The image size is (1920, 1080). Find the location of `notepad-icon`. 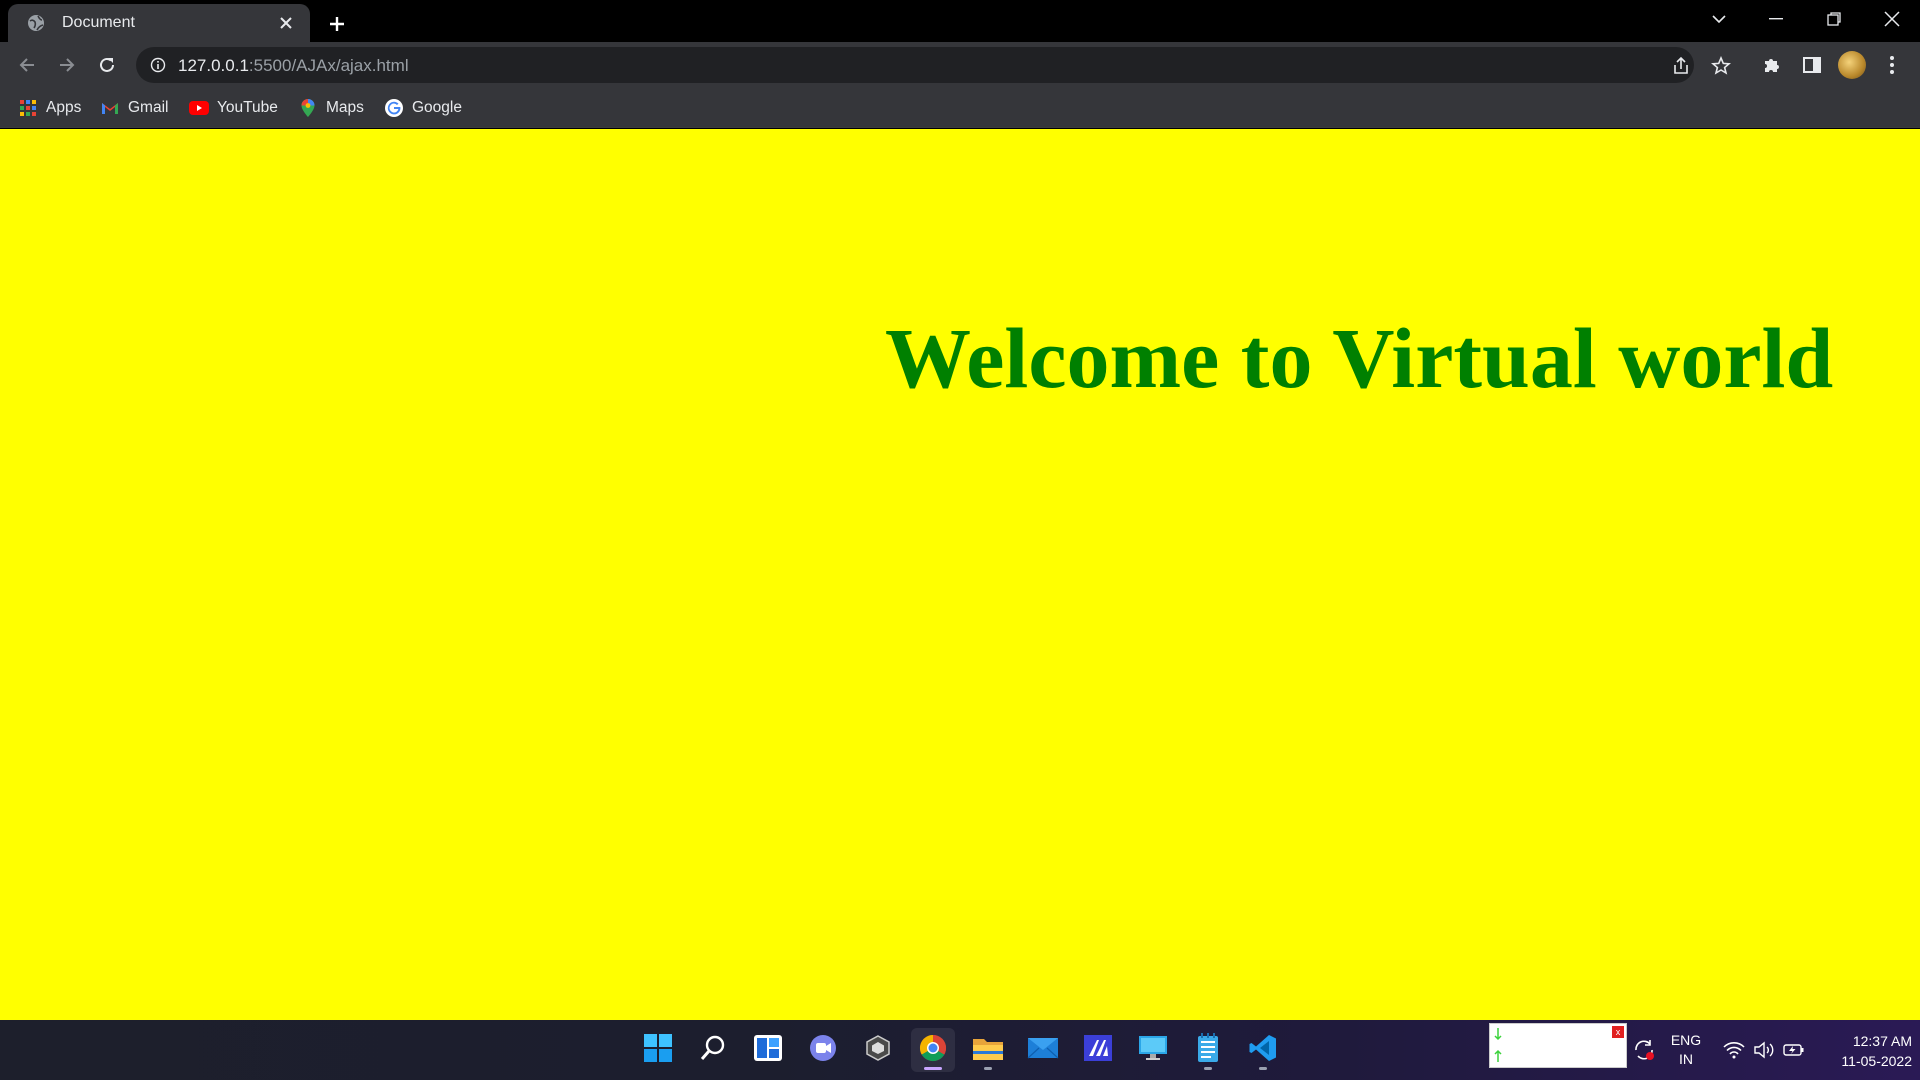

notepad-icon is located at coordinates (1208, 1050).